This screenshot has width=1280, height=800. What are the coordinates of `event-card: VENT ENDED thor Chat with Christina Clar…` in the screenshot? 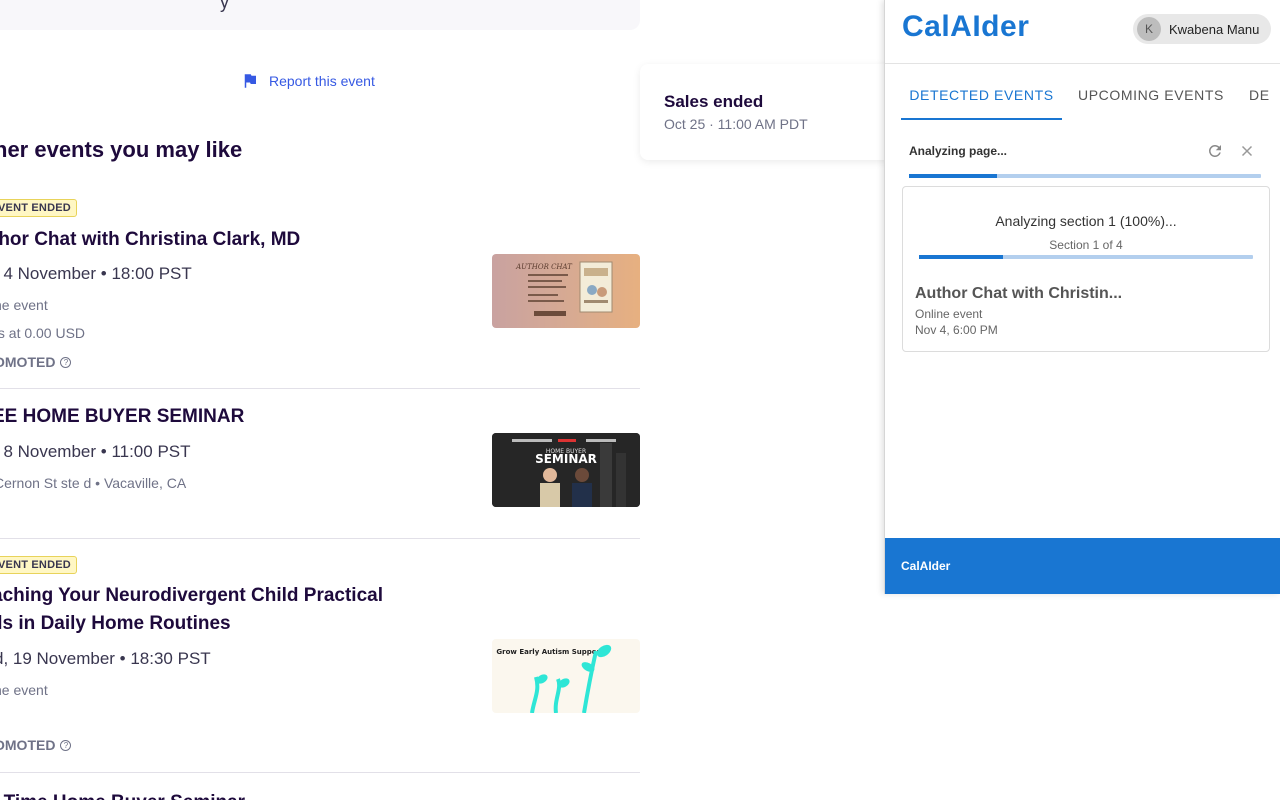 It's located at (320, 289).